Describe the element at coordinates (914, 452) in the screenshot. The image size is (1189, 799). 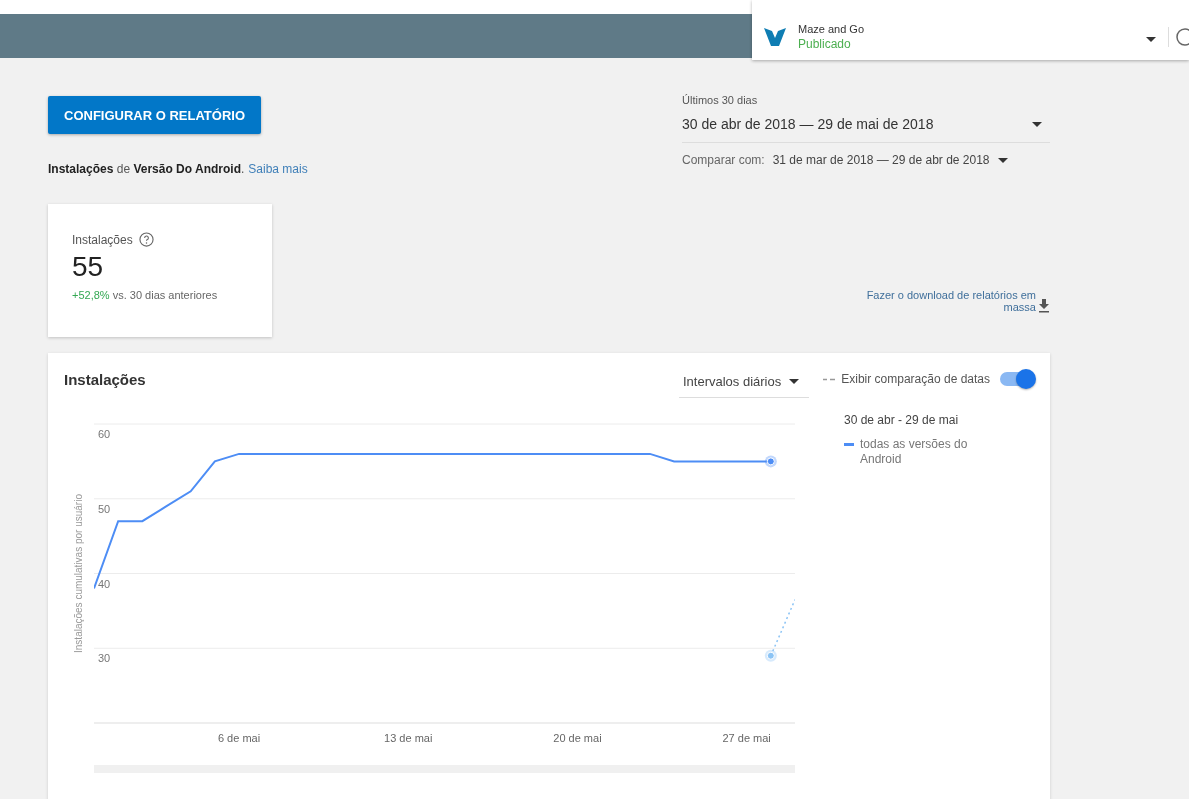
I see `legend-label: todas as versões do Android` at that location.